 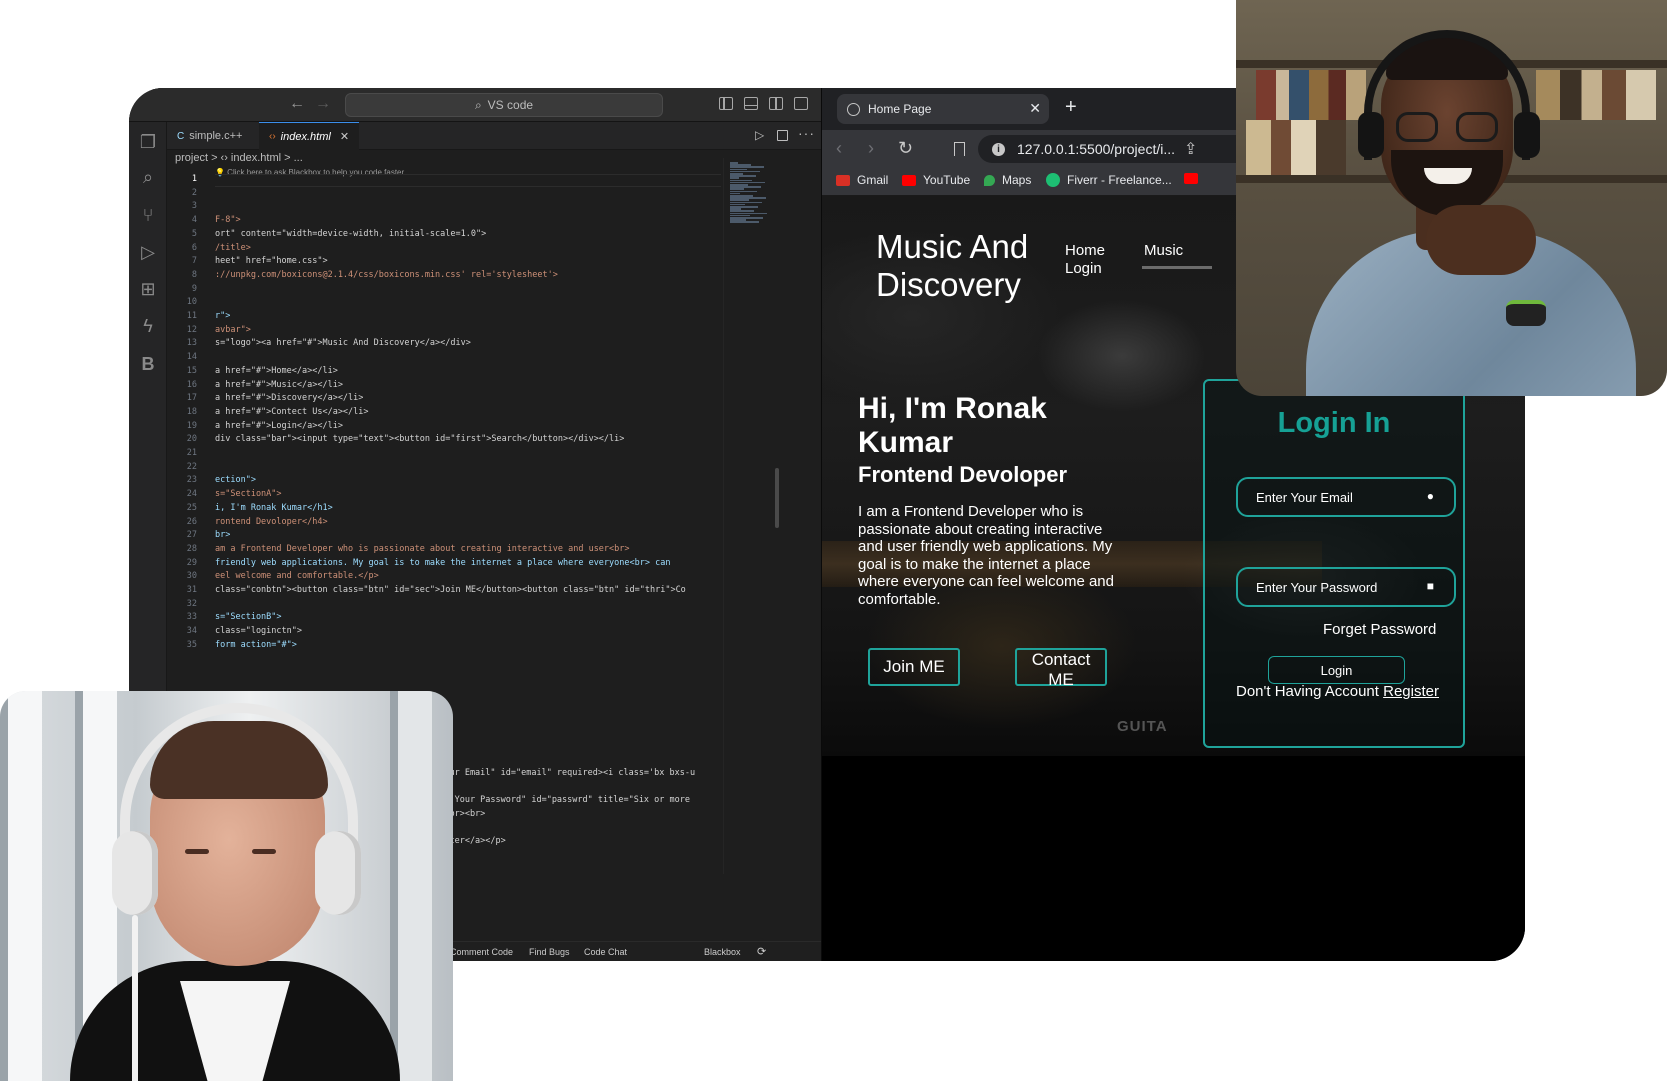 What do you see at coordinates (148, 215) in the screenshot?
I see `source-control-icon: ⑂` at bounding box center [148, 215].